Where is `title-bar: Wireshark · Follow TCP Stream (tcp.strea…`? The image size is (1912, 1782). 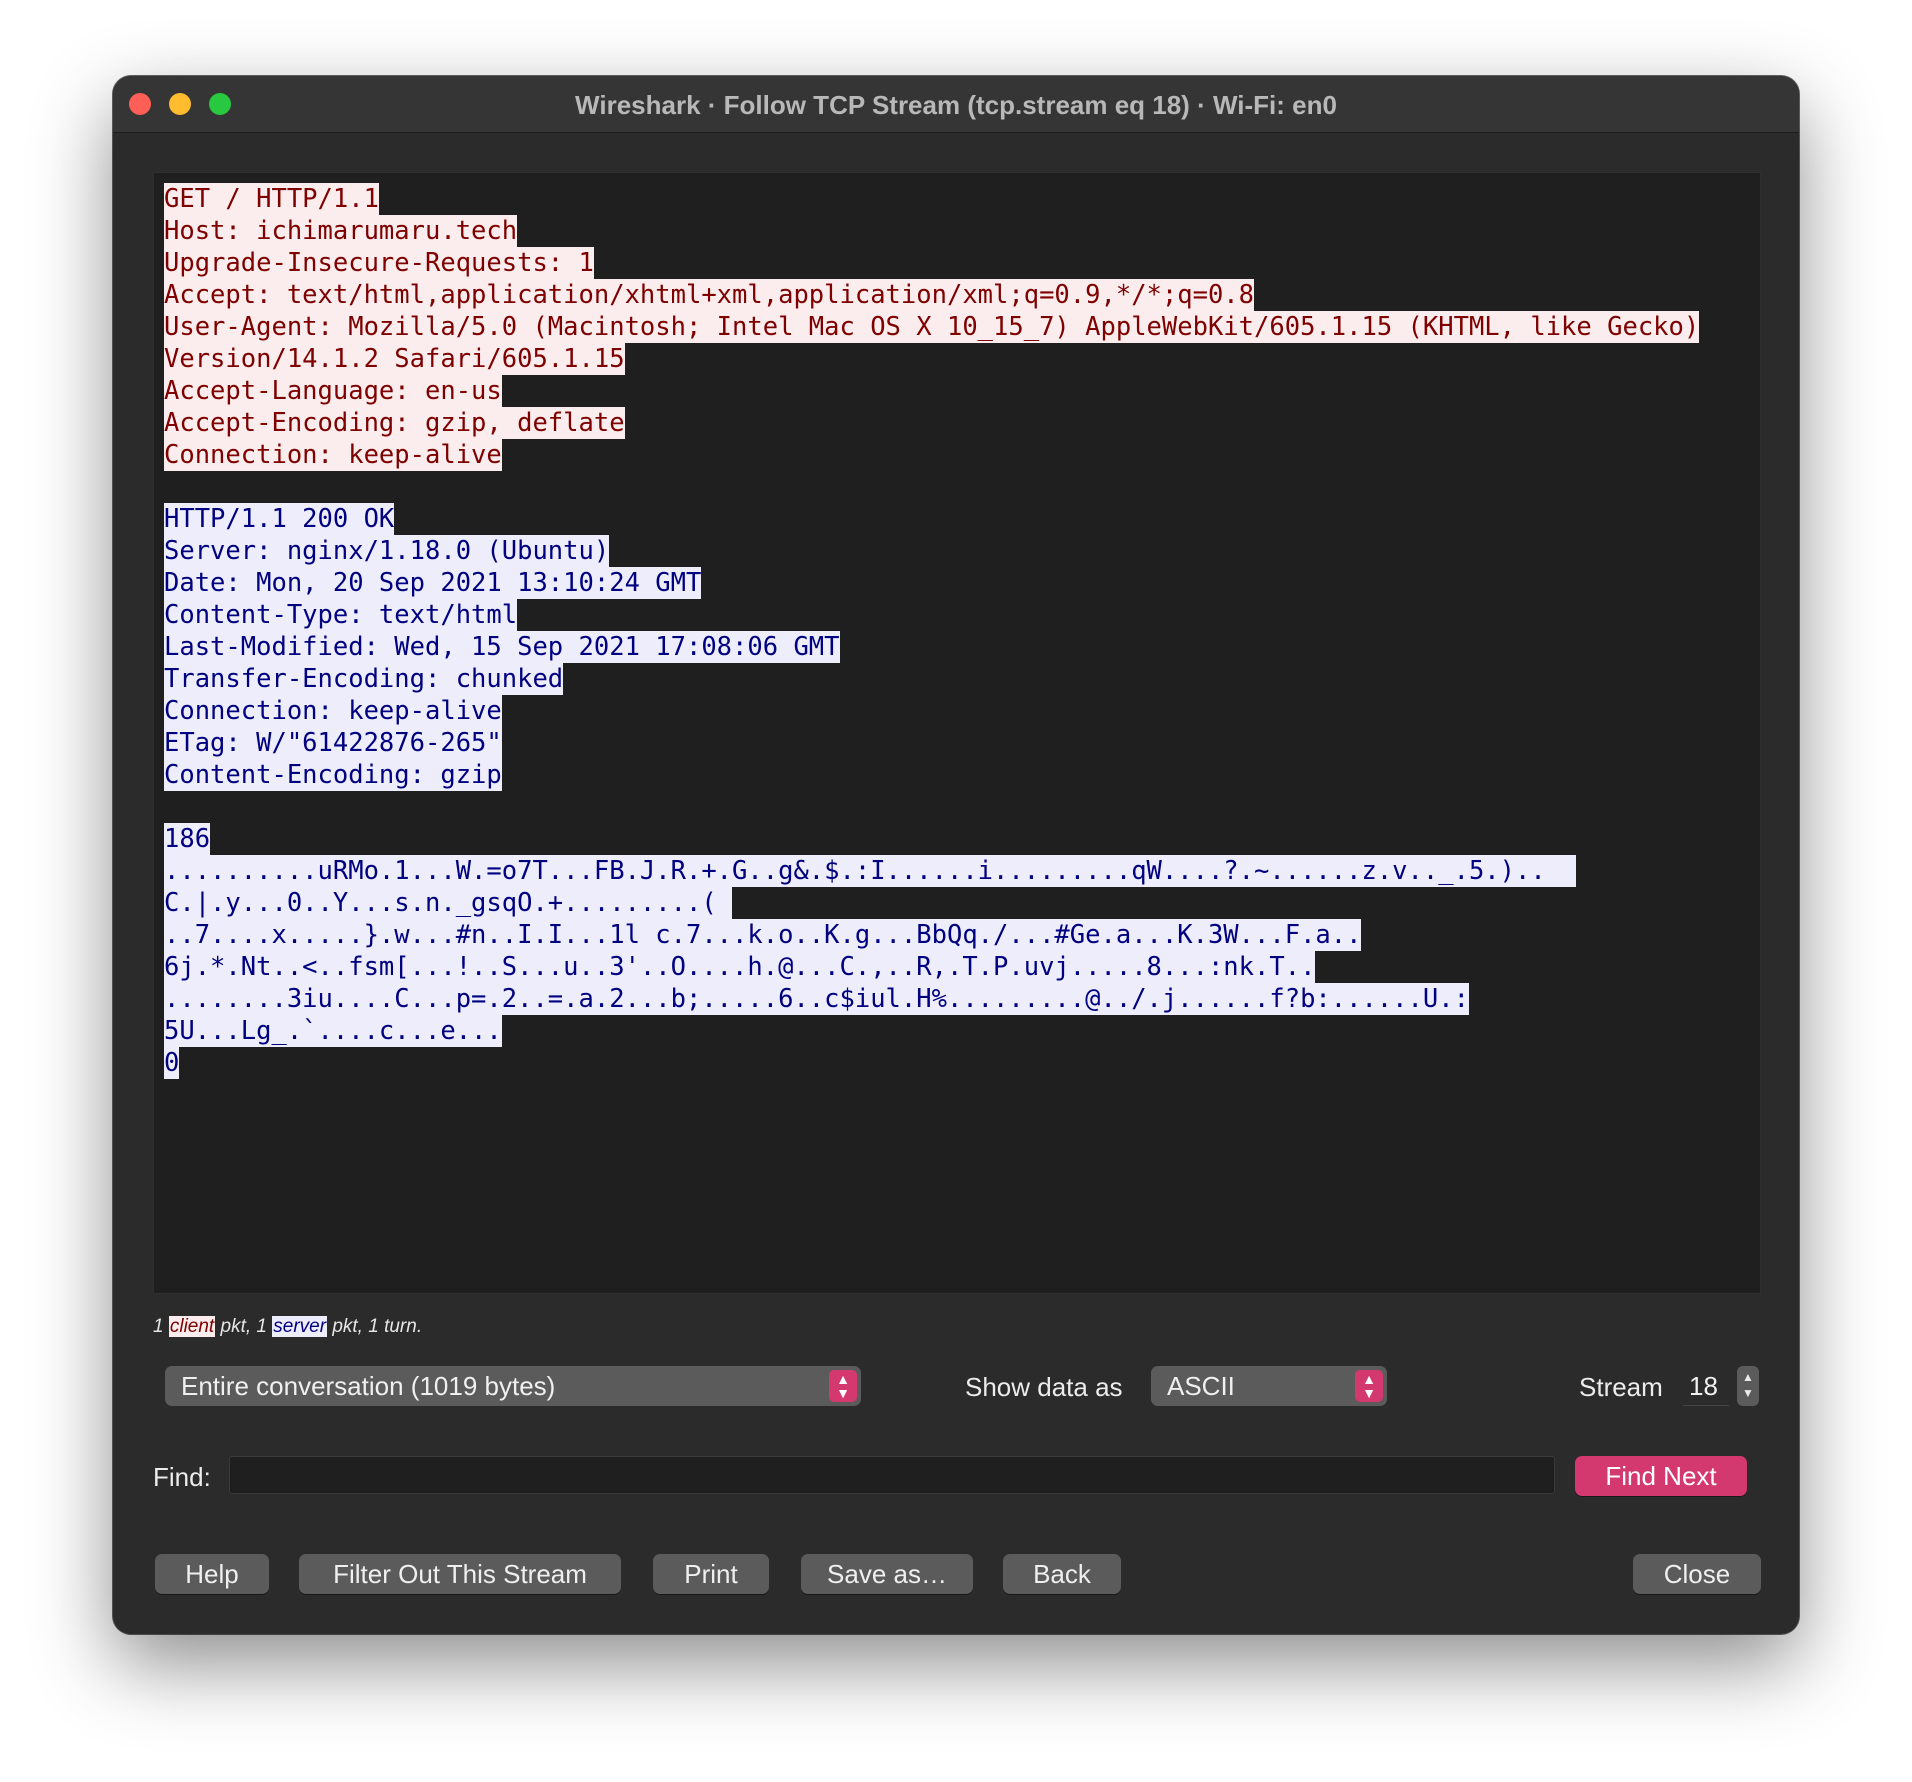 title-bar: Wireshark · Follow TCP Stream (tcp.strea… is located at coordinates (956, 104).